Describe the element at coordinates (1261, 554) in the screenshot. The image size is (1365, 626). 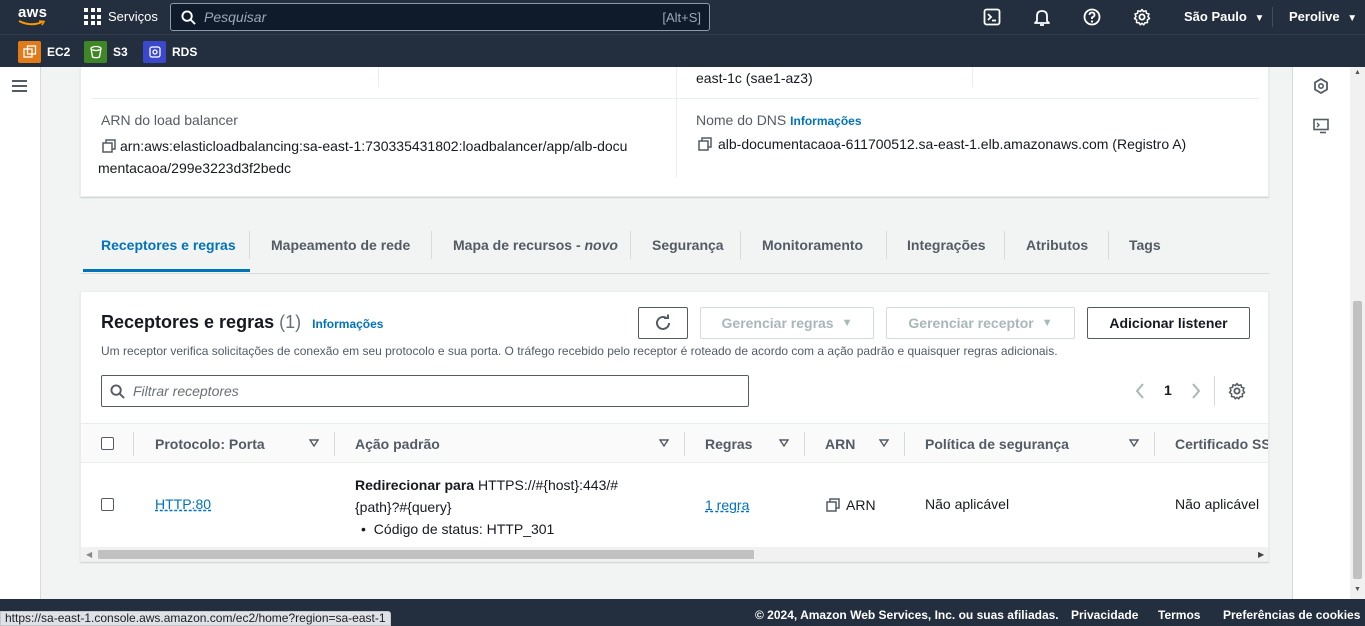
I see `scroll-right-arrow-icon: ▶` at that location.